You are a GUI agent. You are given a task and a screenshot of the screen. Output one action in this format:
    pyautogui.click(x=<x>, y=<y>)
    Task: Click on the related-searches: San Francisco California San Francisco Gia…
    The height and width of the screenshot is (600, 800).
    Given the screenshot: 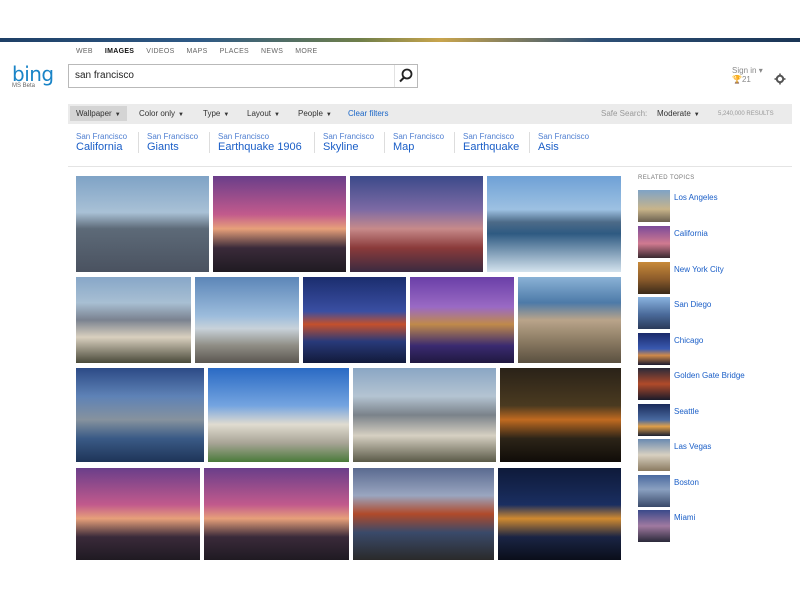 What is the action you would take?
    pyautogui.click(x=430, y=147)
    